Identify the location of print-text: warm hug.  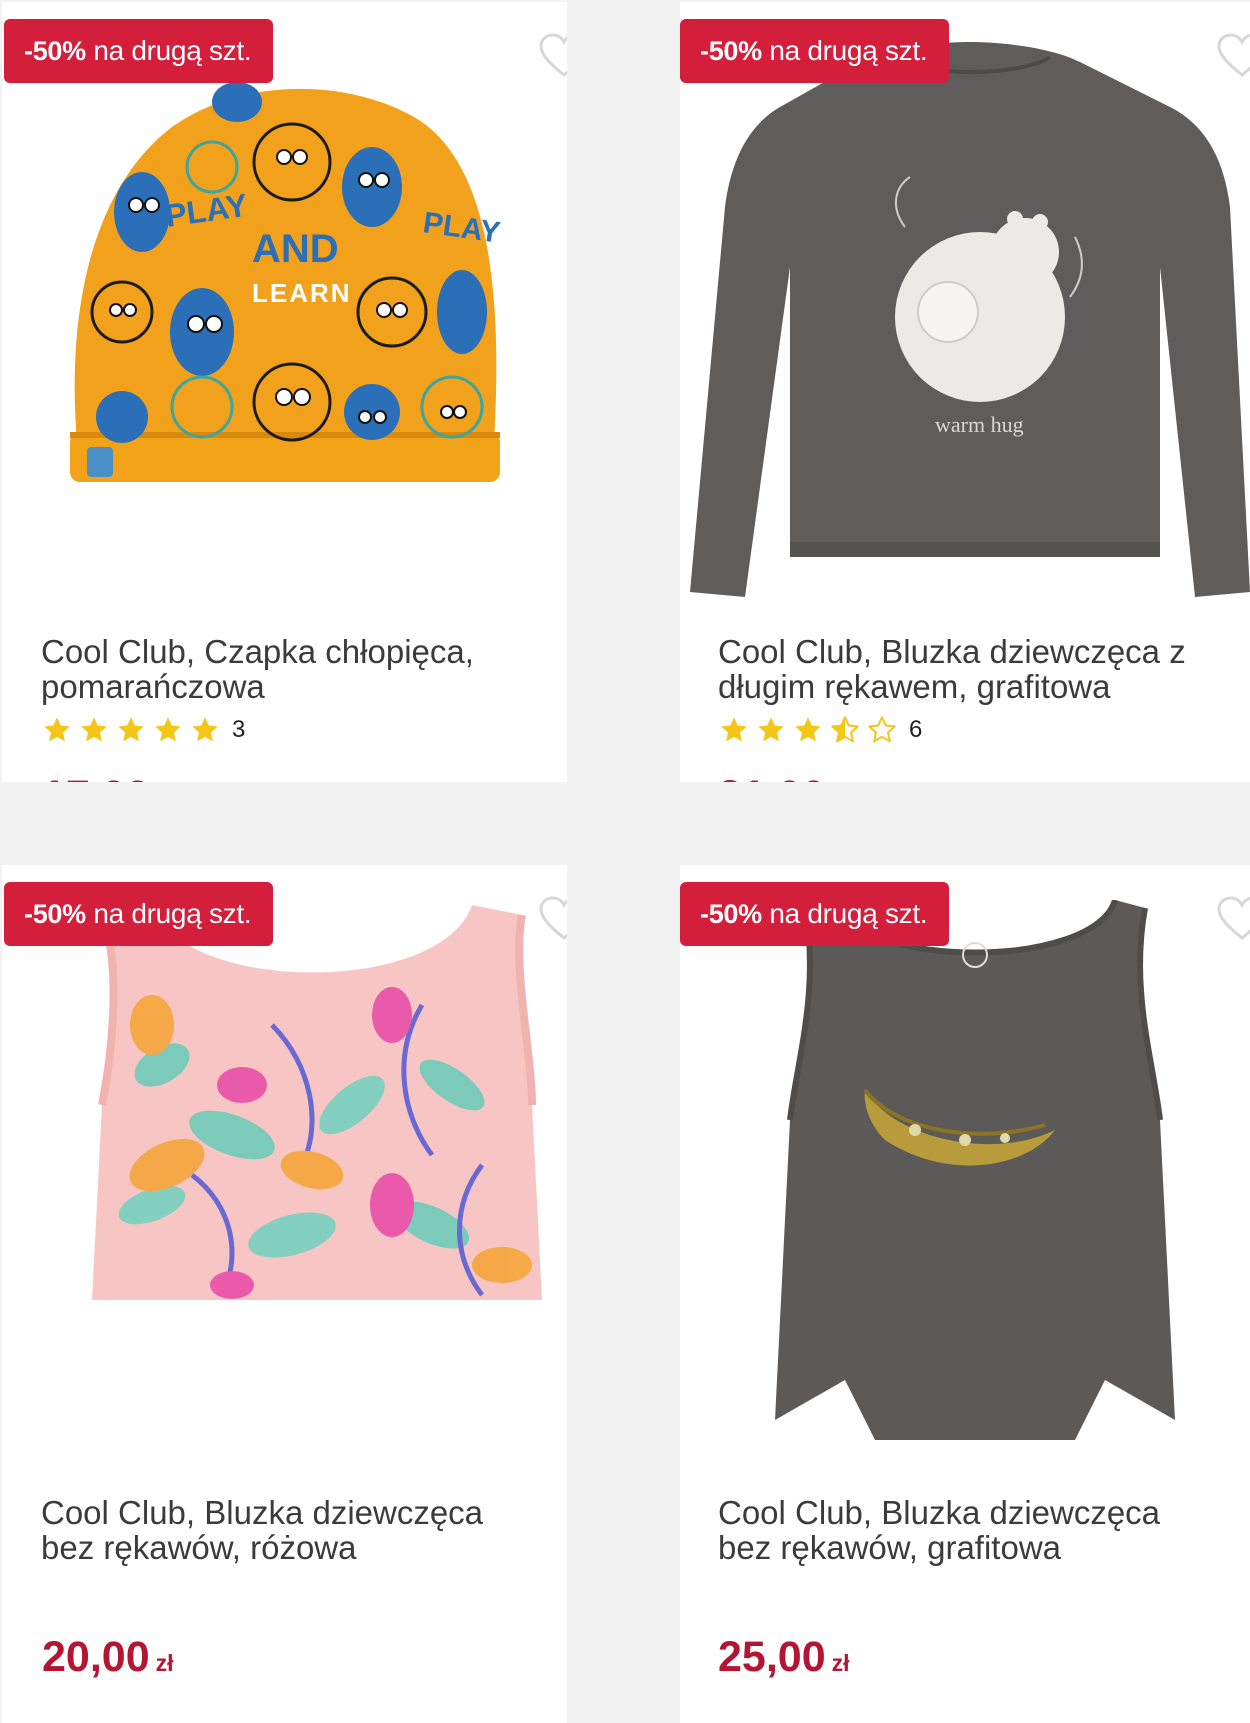
(979, 424).